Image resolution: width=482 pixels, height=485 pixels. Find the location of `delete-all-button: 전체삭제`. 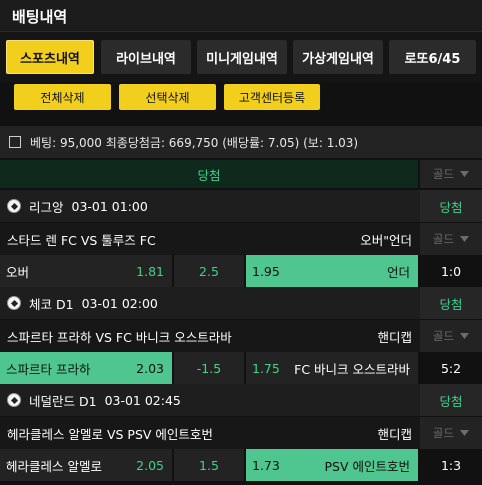

delete-all-button: 전체삭제 is located at coordinates (62, 97).